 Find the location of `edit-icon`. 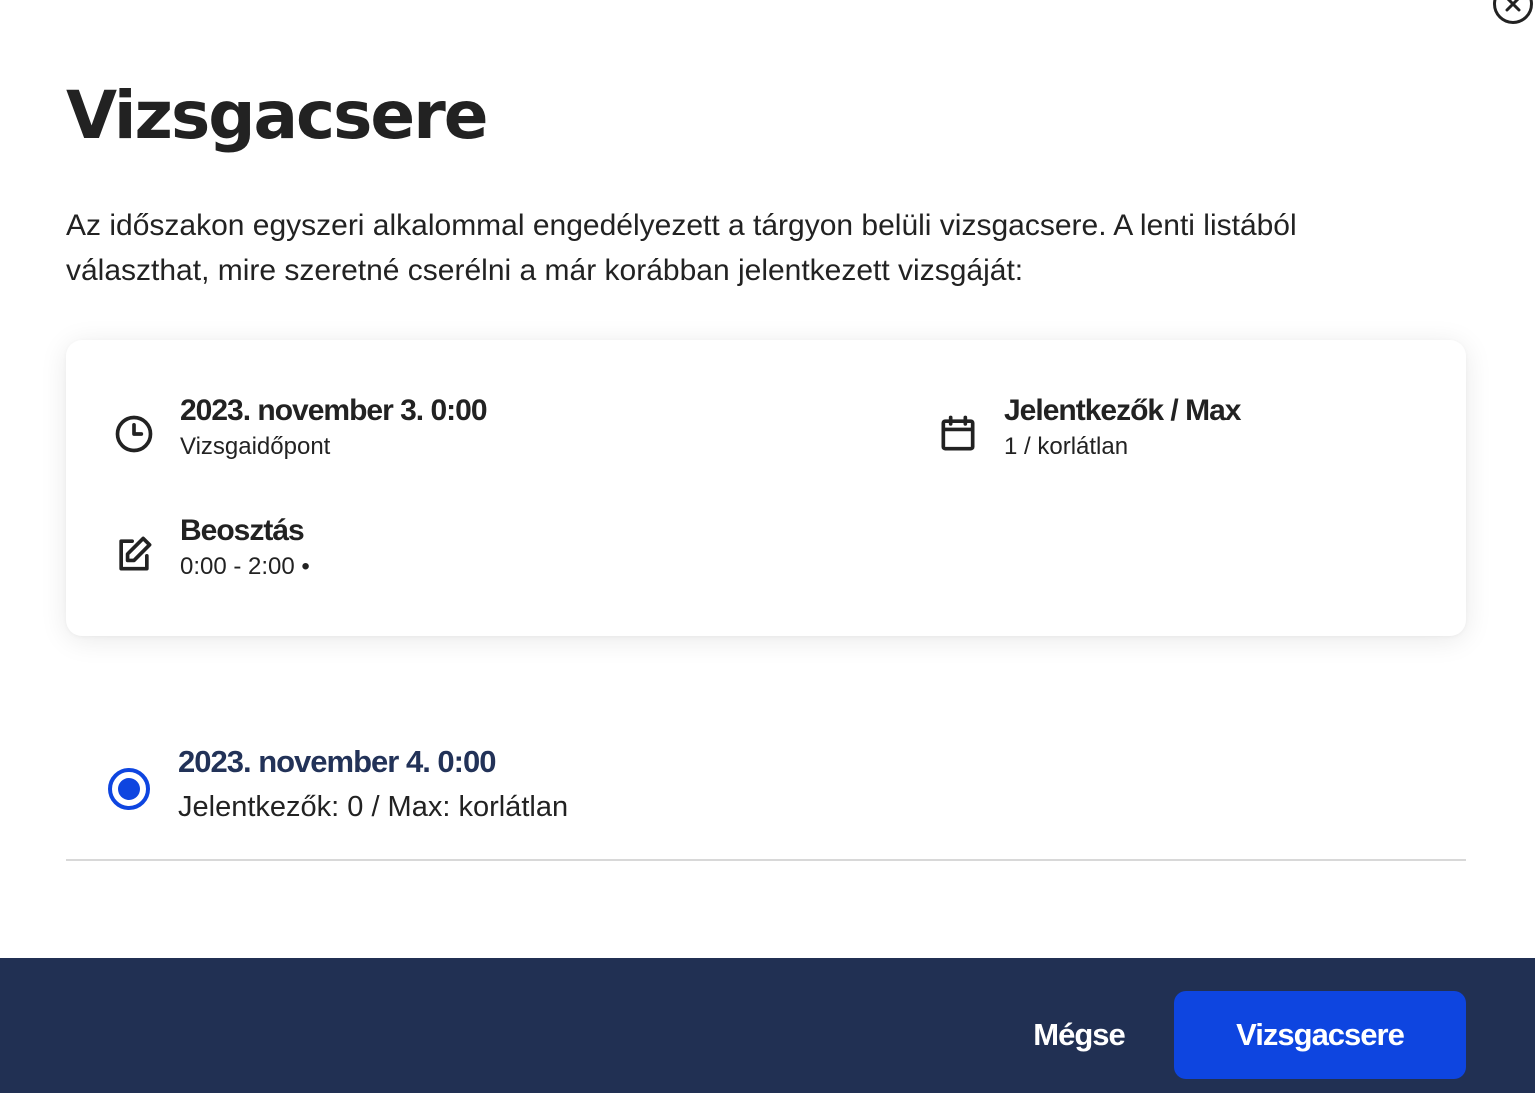

edit-icon is located at coordinates (134, 554).